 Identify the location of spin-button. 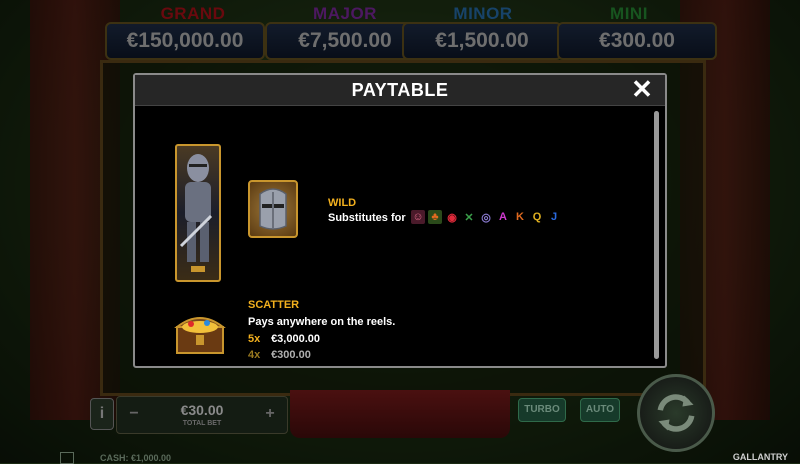
(676, 413).